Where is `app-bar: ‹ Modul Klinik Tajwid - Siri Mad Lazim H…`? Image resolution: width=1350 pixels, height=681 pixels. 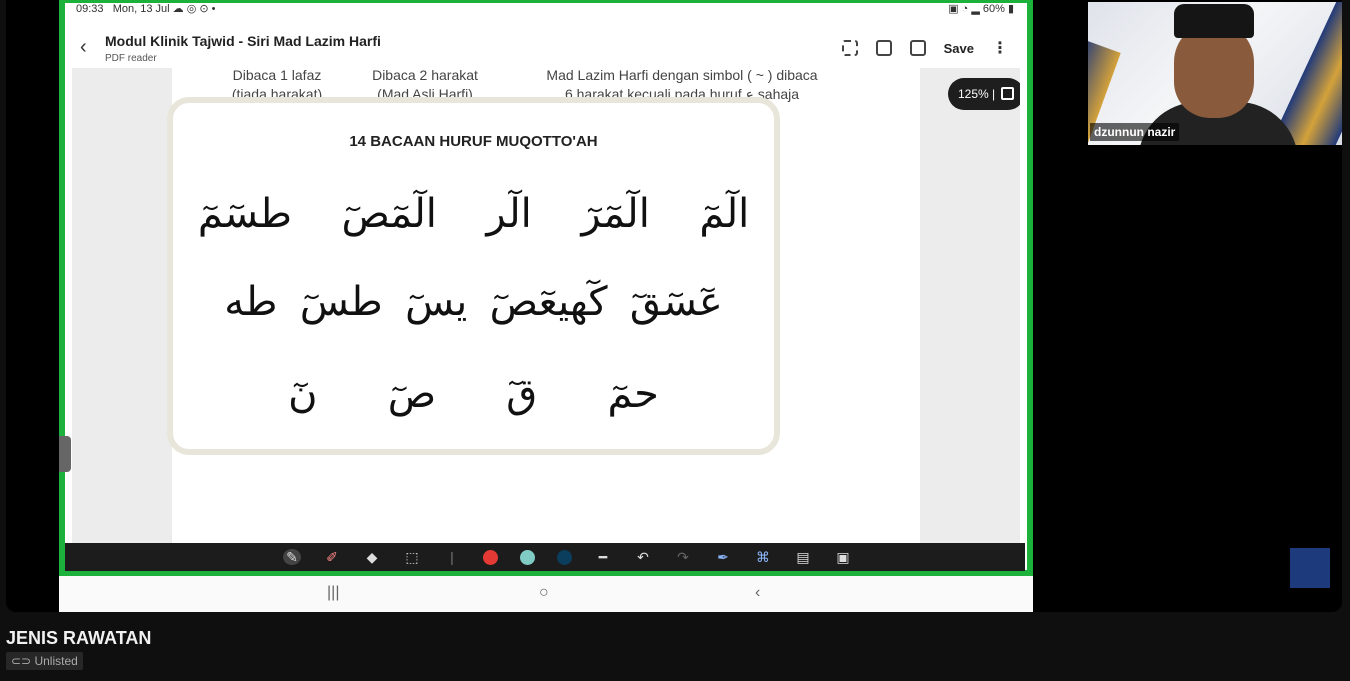
app-bar: ‹ Modul Klinik Tajwid - Siri Mad Lazim H… is located at coordinates (546, 46).